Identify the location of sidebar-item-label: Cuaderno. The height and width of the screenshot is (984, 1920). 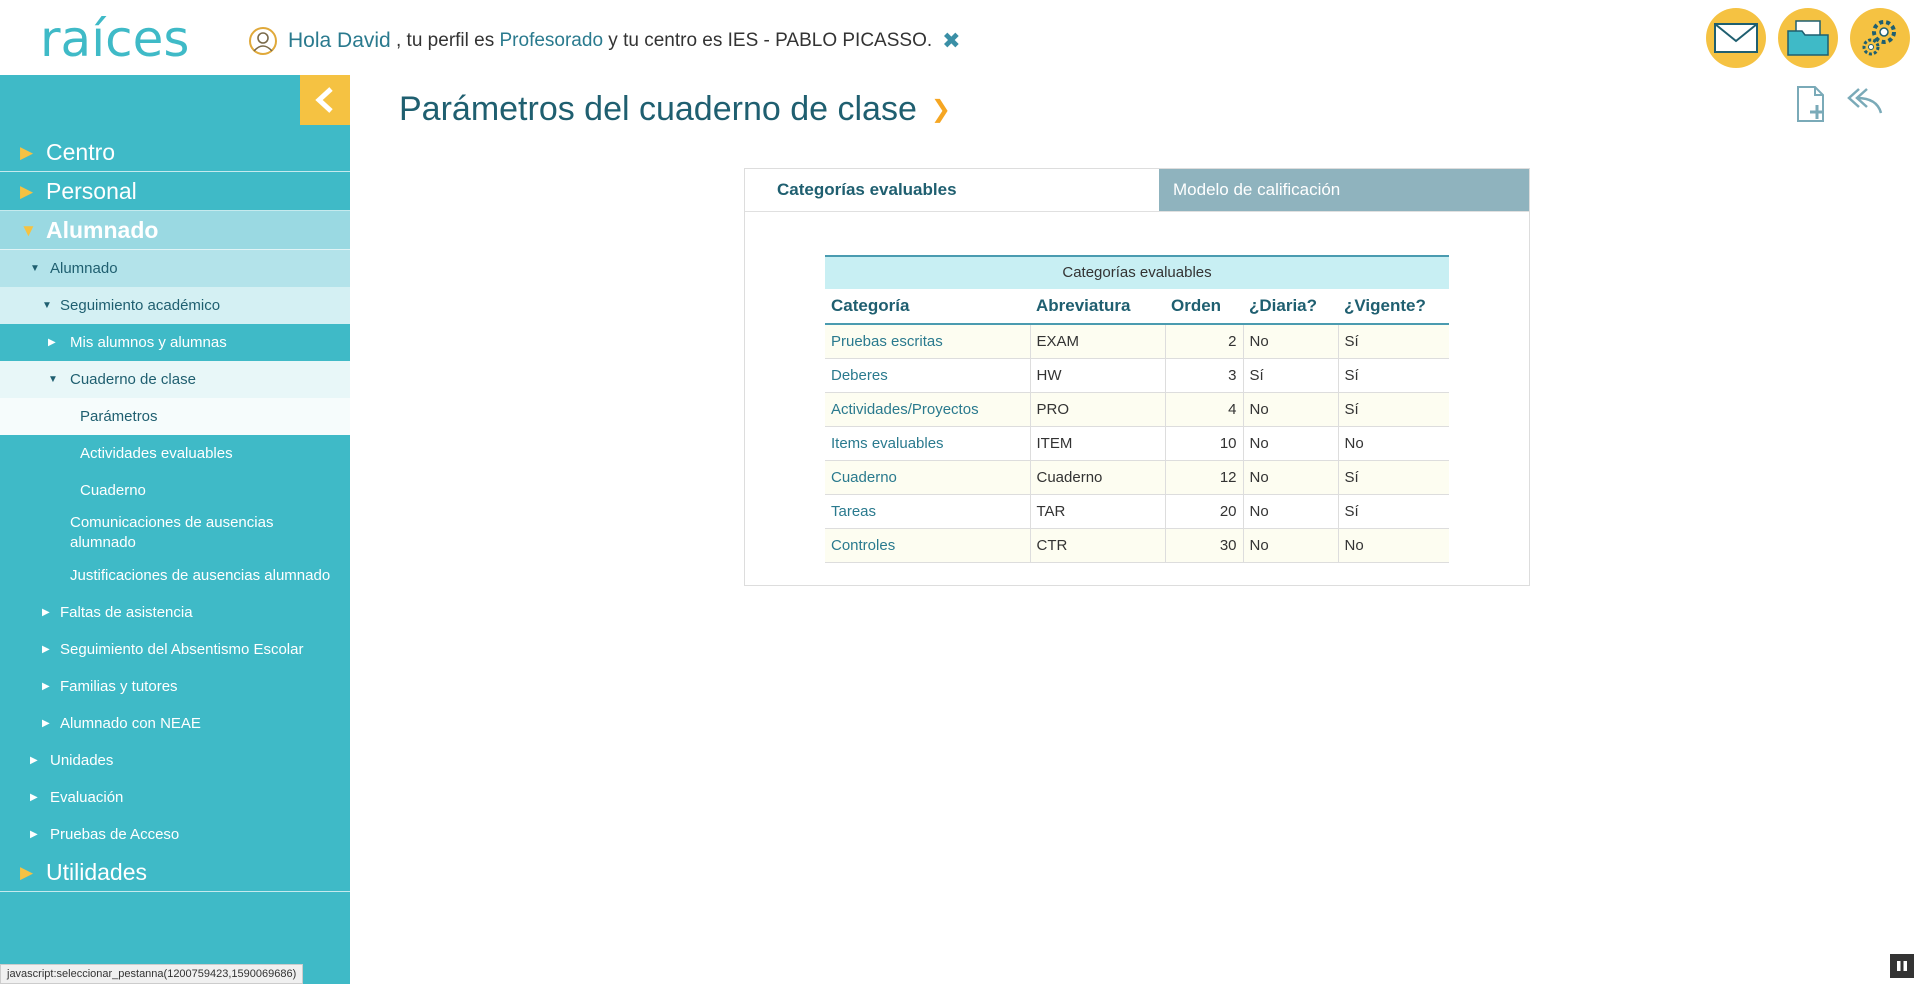
(113, 490).